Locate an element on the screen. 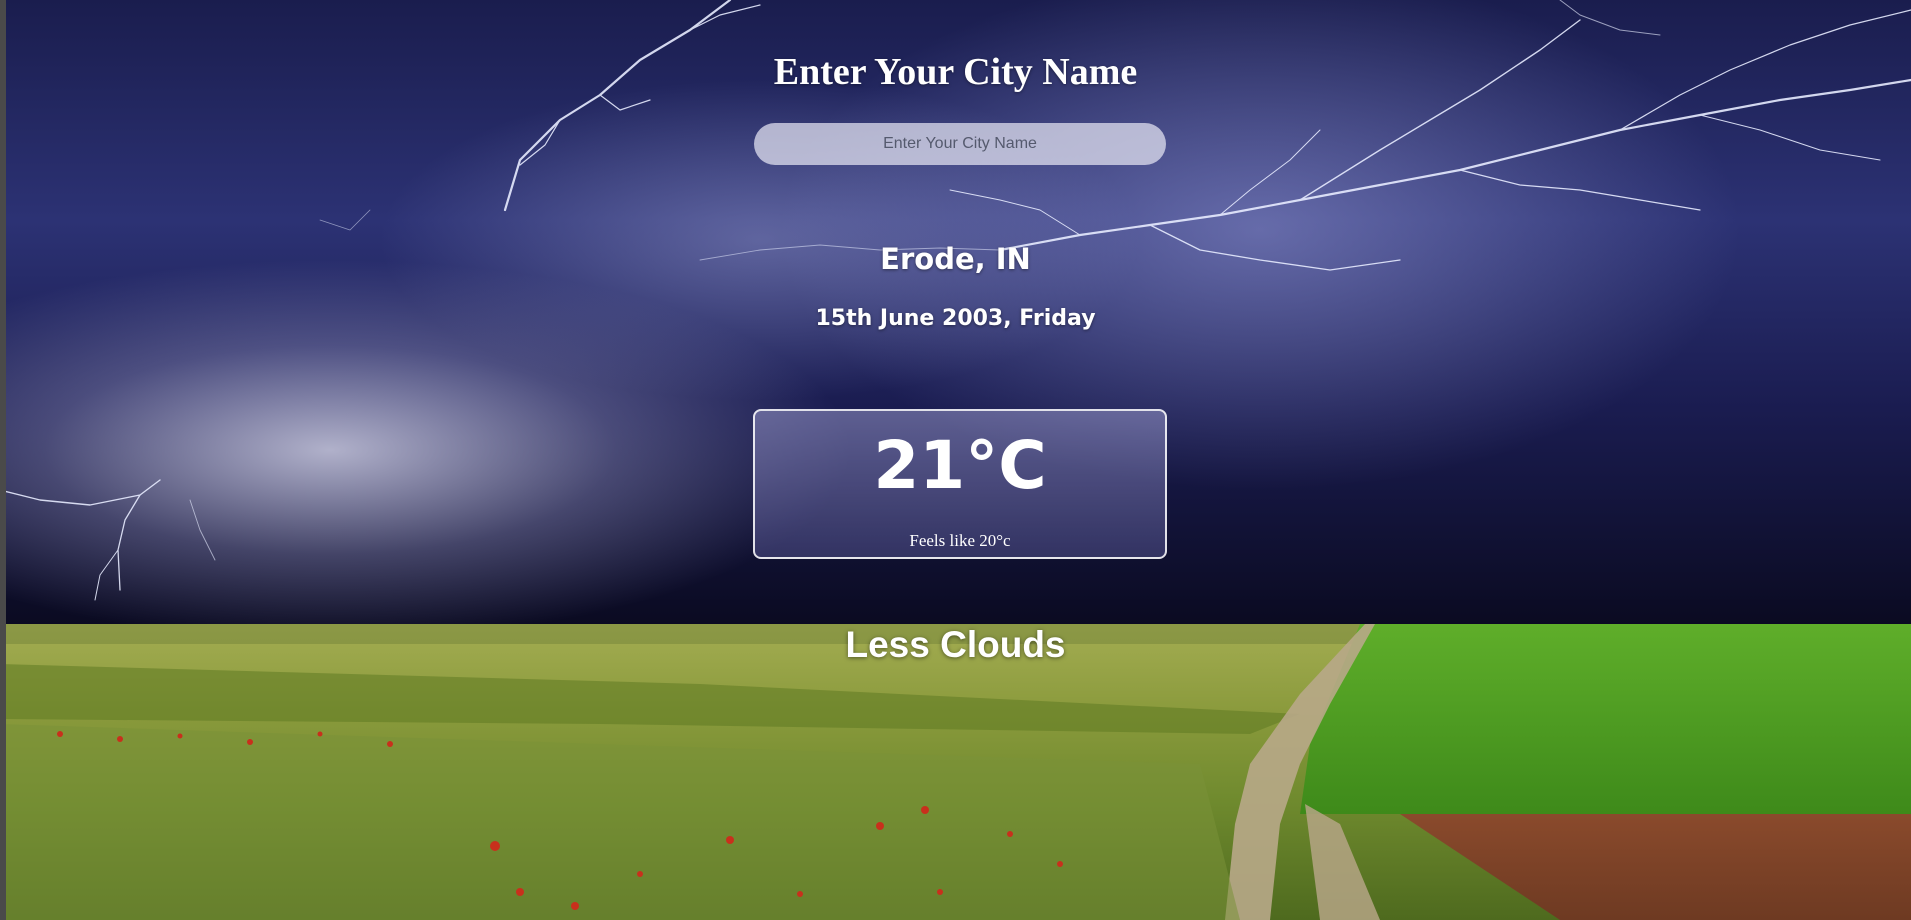 Image resolution: width=1911 pixels, height=920 pixels. feels-like-text: Feels like 20°c is located at coordinates (960, 540).